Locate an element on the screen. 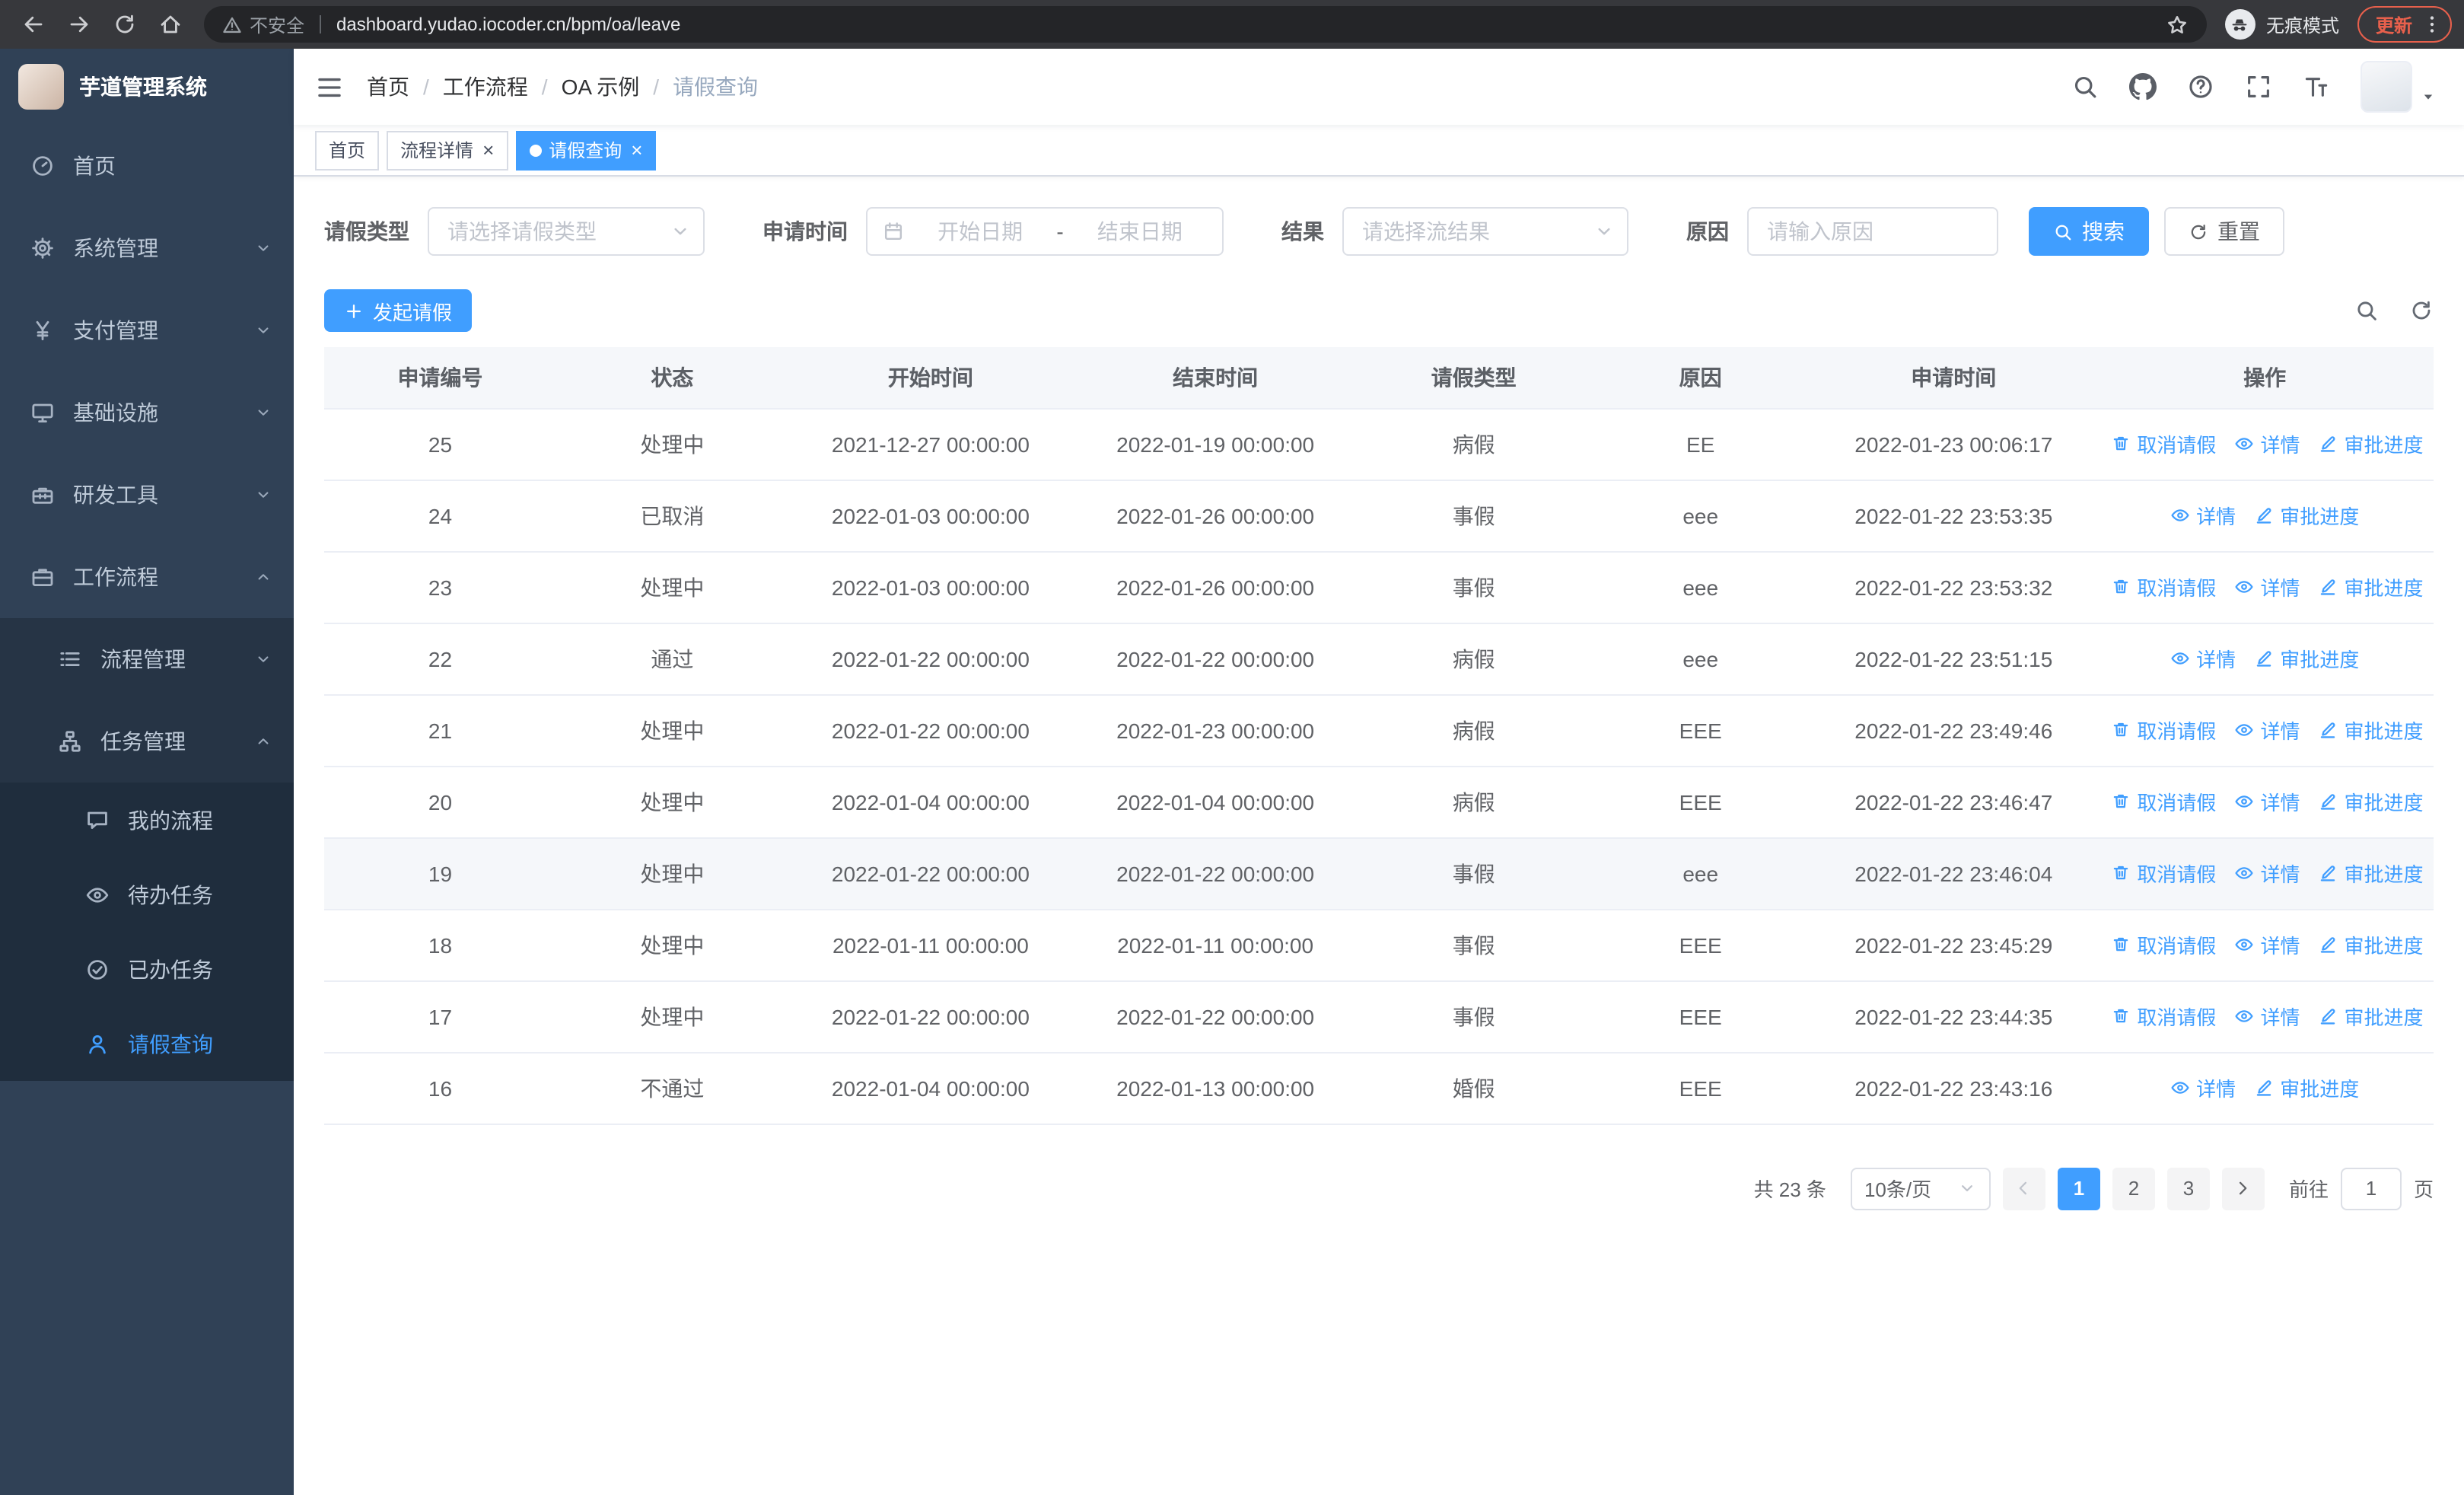 The width and height of the screenshot is (2464, 1495). tab-1: 流程详情 × is located at coordinates (447, 150).